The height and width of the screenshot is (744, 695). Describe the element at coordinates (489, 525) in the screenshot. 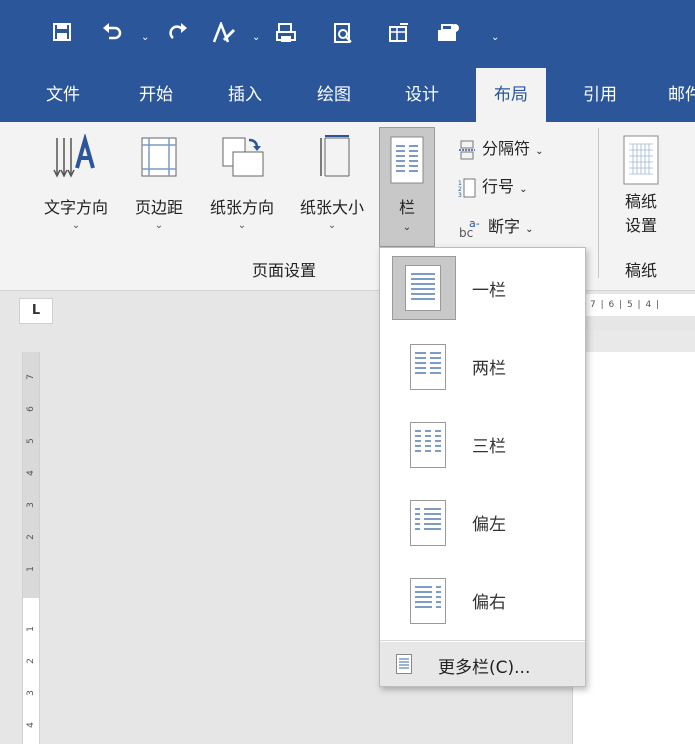

I see `menu-item-label: 偏左` at that location.